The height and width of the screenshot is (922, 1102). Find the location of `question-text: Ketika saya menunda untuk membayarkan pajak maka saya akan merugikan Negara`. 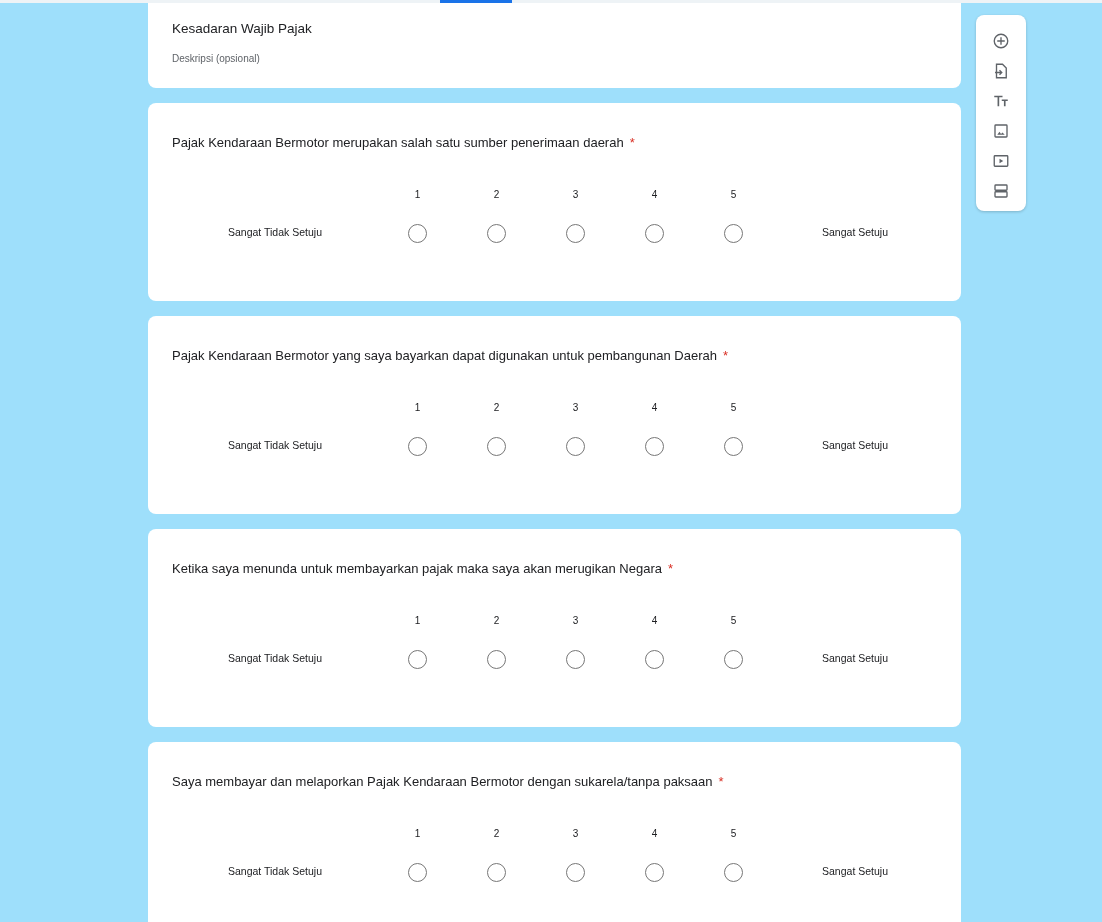

question-text: Ketika saya menunda untuk membayarkan pajak maka saya akan merugikan Negara is located at coordinates (417, 568).